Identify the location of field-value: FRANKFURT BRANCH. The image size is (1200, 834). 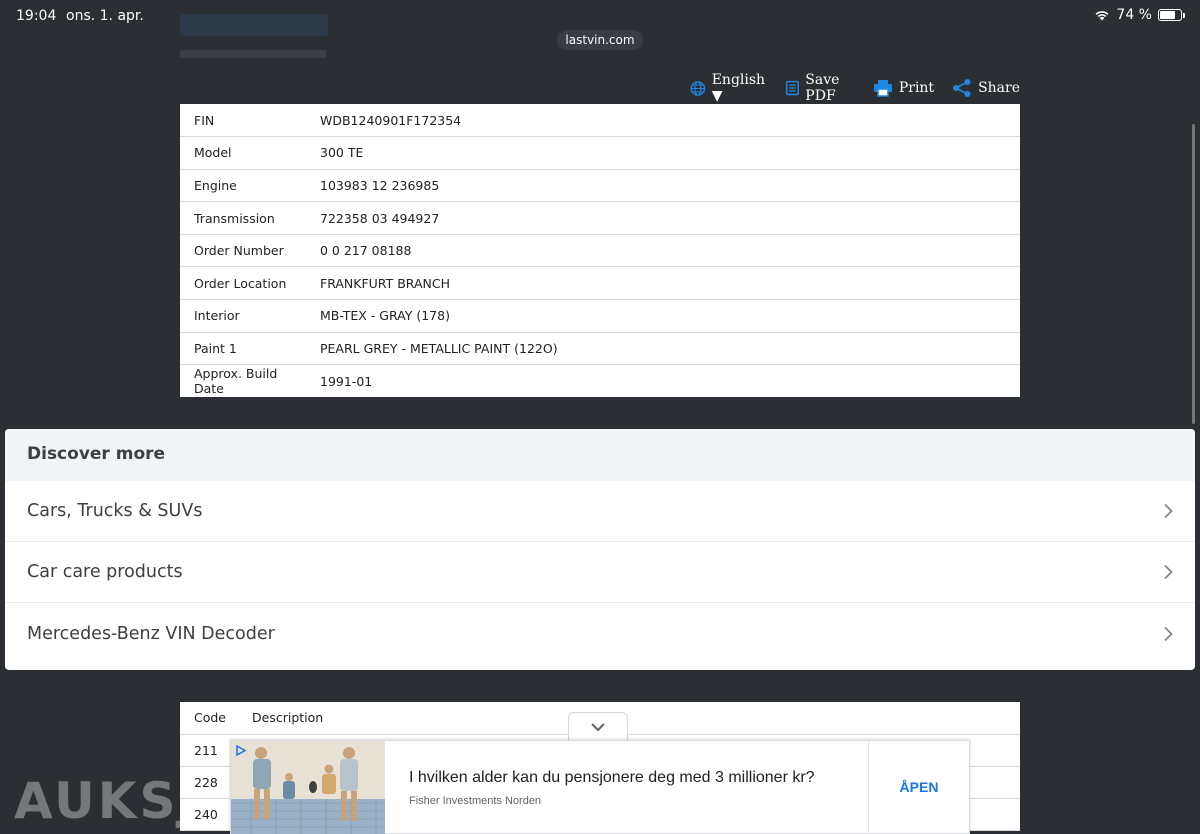
(385, 283).